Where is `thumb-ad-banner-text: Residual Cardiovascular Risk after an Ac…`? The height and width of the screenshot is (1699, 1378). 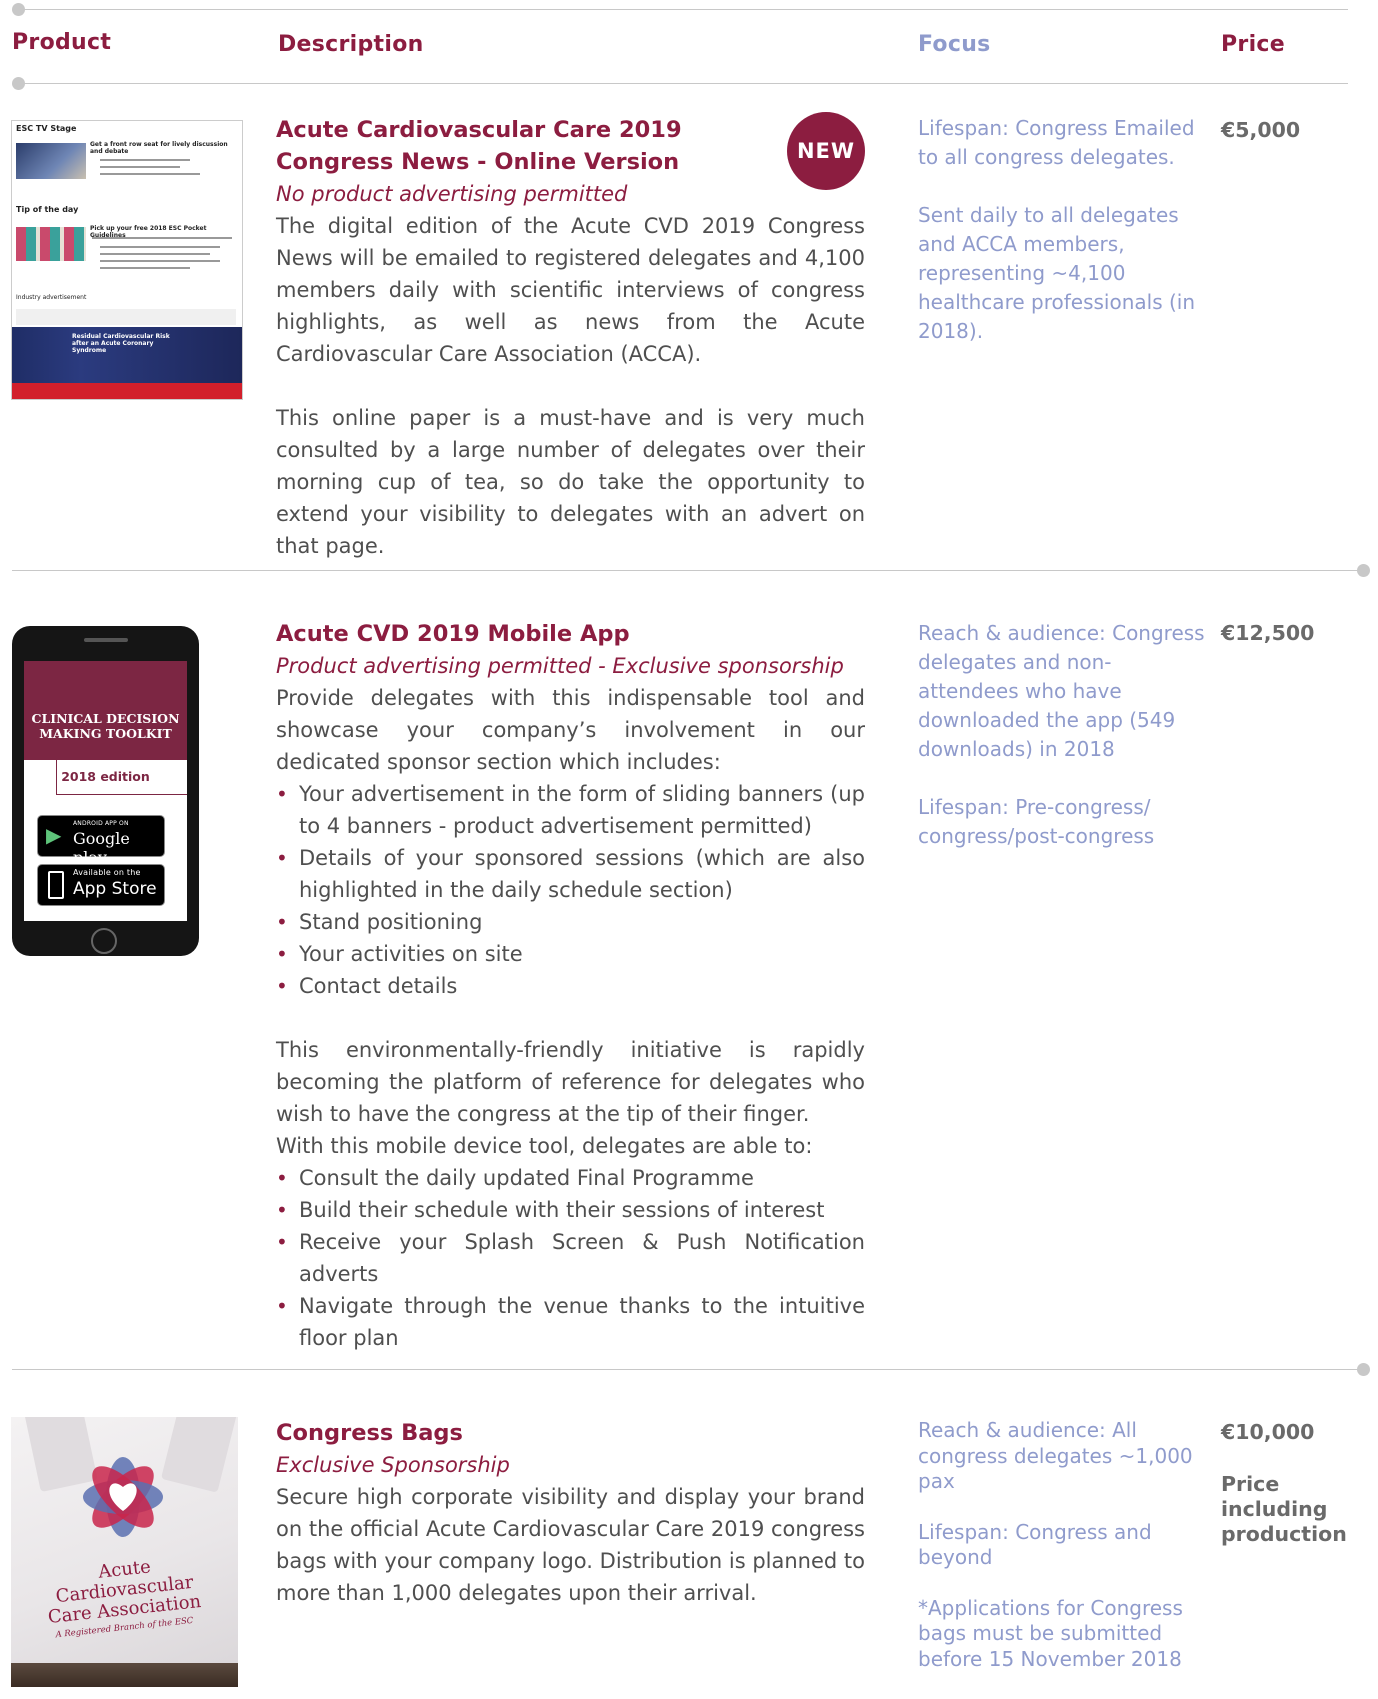
thumb-ad-banner-text: Residual Cardiovascular Risk after an Ac… is located at coordinates (121, 343).